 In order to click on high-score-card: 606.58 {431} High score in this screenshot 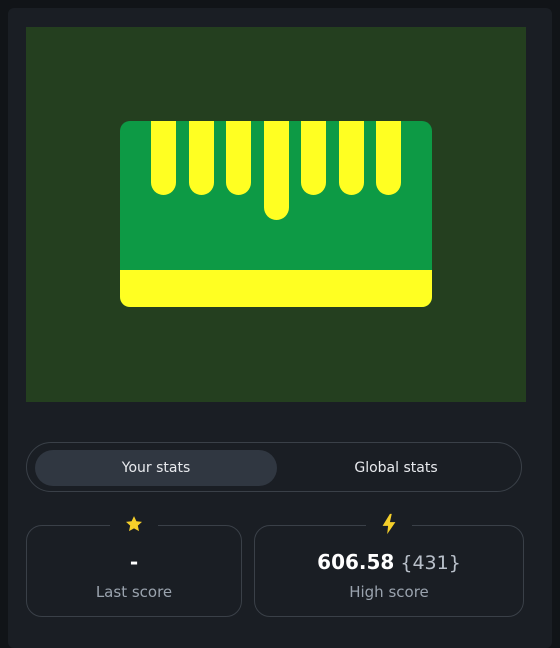, I will do `click(389, 563)`.